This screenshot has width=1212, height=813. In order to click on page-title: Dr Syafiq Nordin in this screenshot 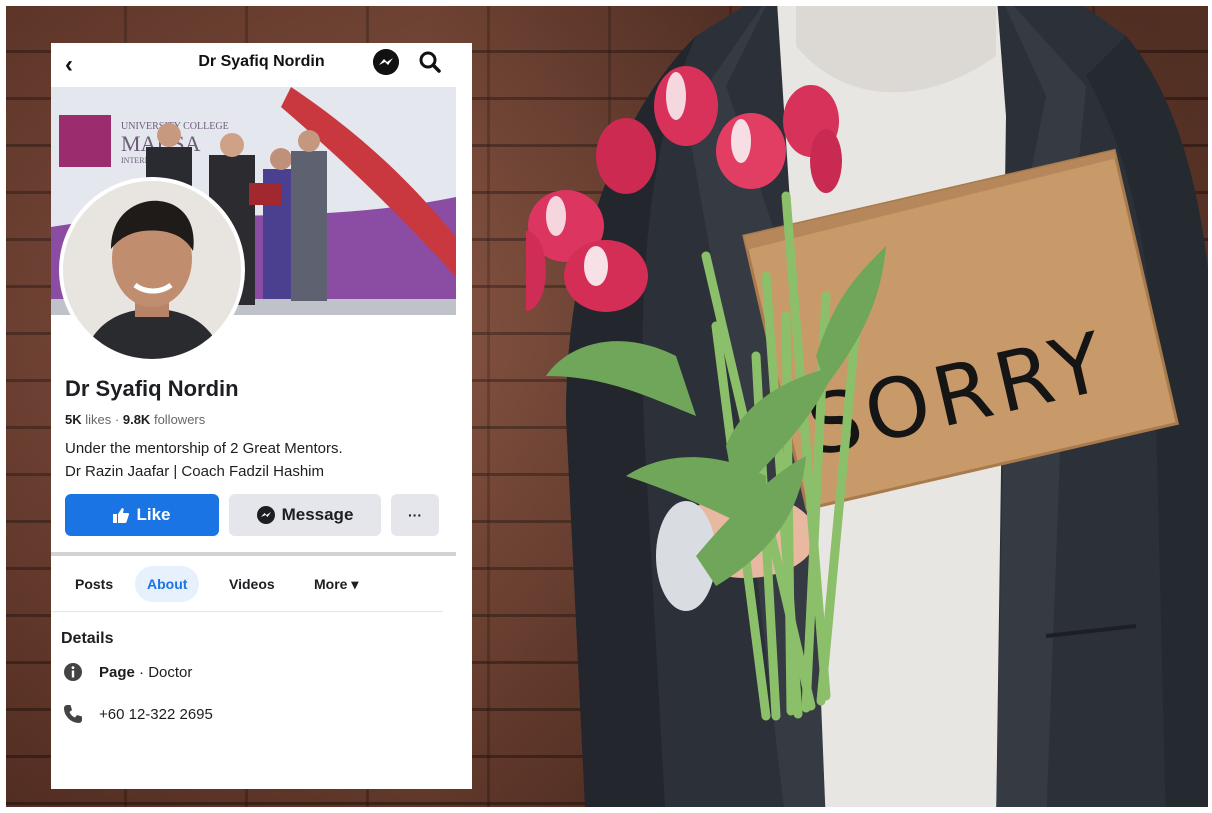, I will do `click(261, 61)`.